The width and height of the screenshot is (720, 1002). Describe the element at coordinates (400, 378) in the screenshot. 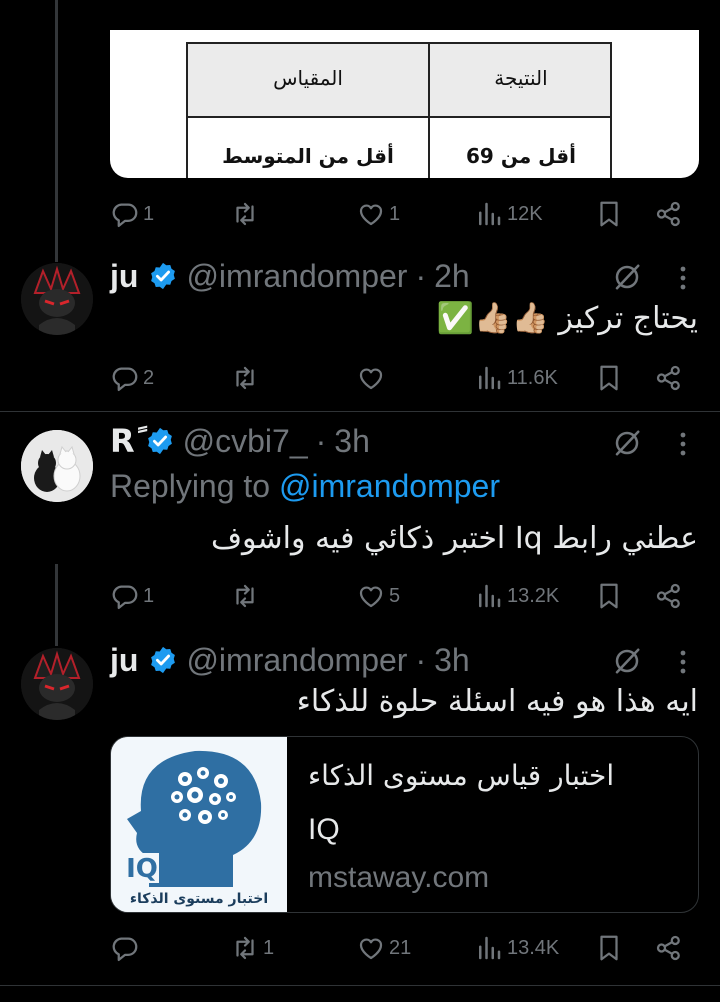

I see `tweet-actions: 2 11.6K` at that location.